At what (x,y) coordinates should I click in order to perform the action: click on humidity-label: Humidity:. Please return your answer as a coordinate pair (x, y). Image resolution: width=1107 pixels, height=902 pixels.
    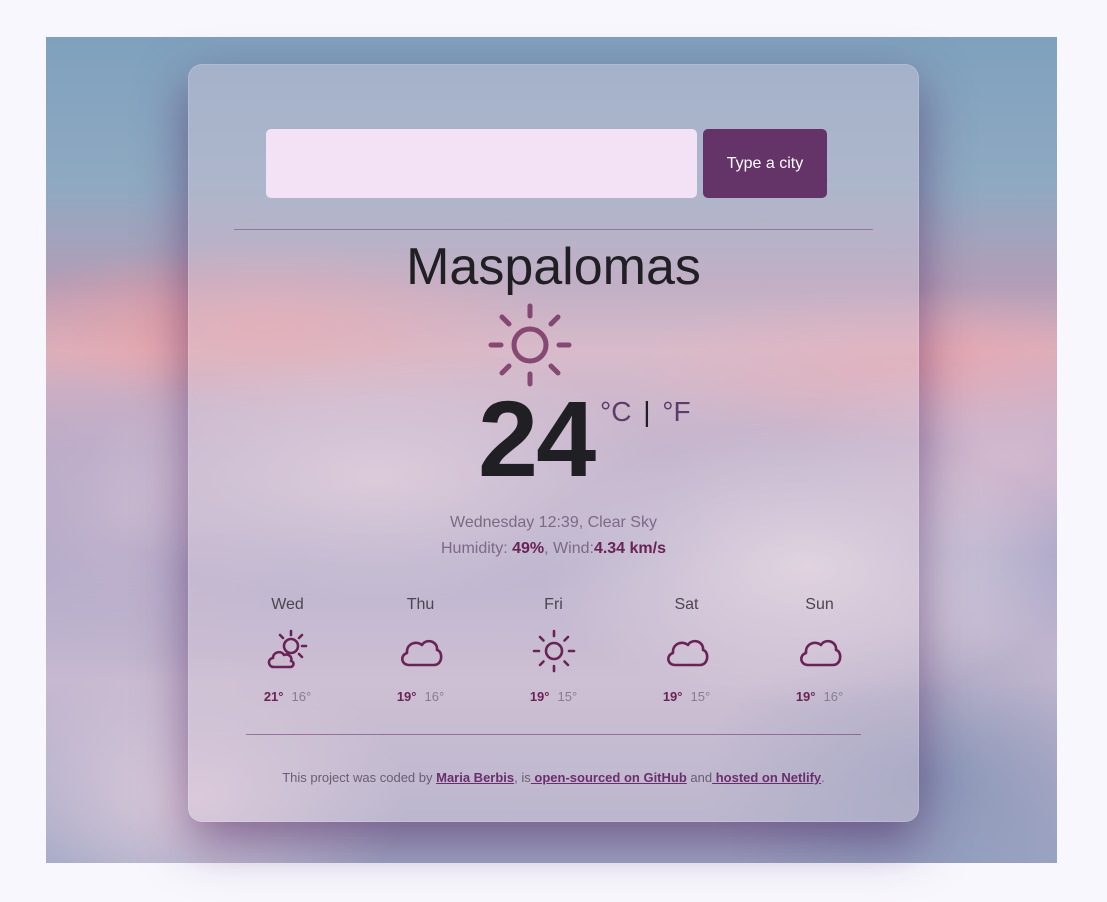
    Looking at the image, I should click on (476, 548).